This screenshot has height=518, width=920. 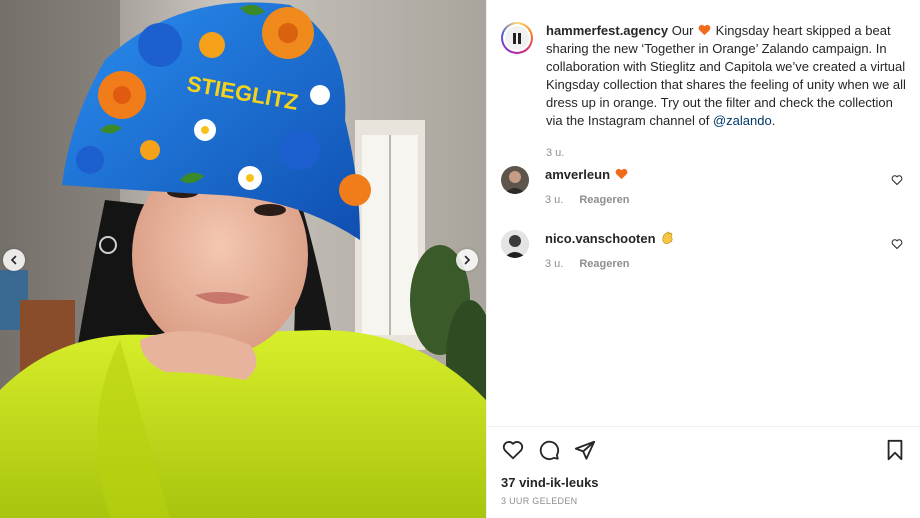 I want to click on like-icon, so click(x=513, y=450).